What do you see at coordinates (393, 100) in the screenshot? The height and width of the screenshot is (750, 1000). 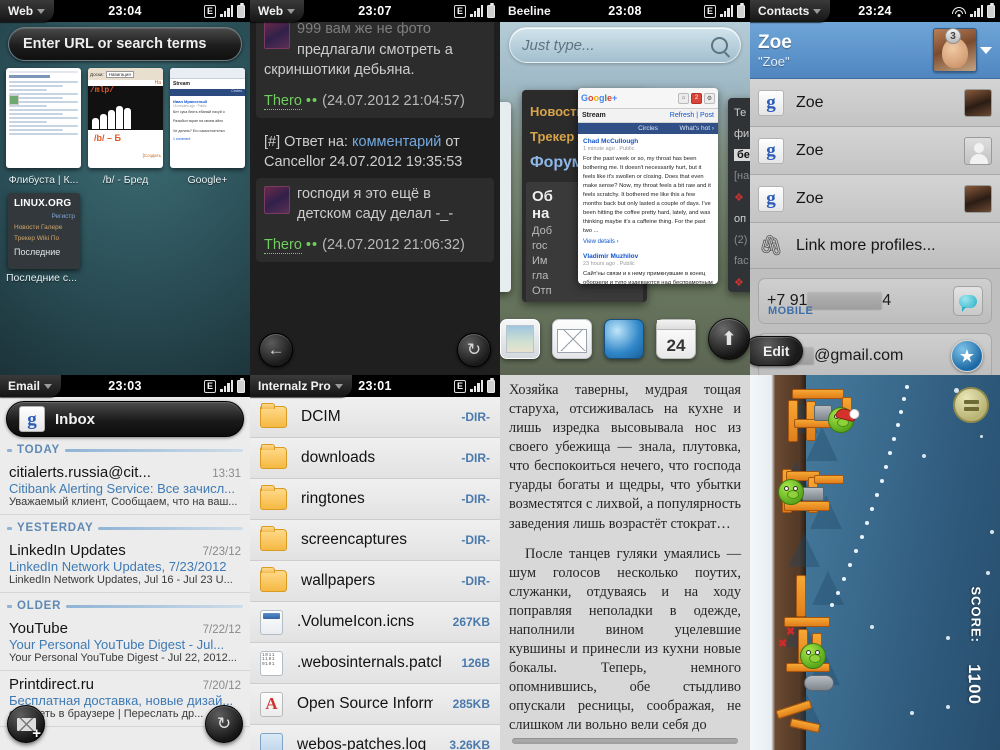 I see `comment-timestamp: (24.07.2012 21:04:57)` at bounding box center [393, 100].